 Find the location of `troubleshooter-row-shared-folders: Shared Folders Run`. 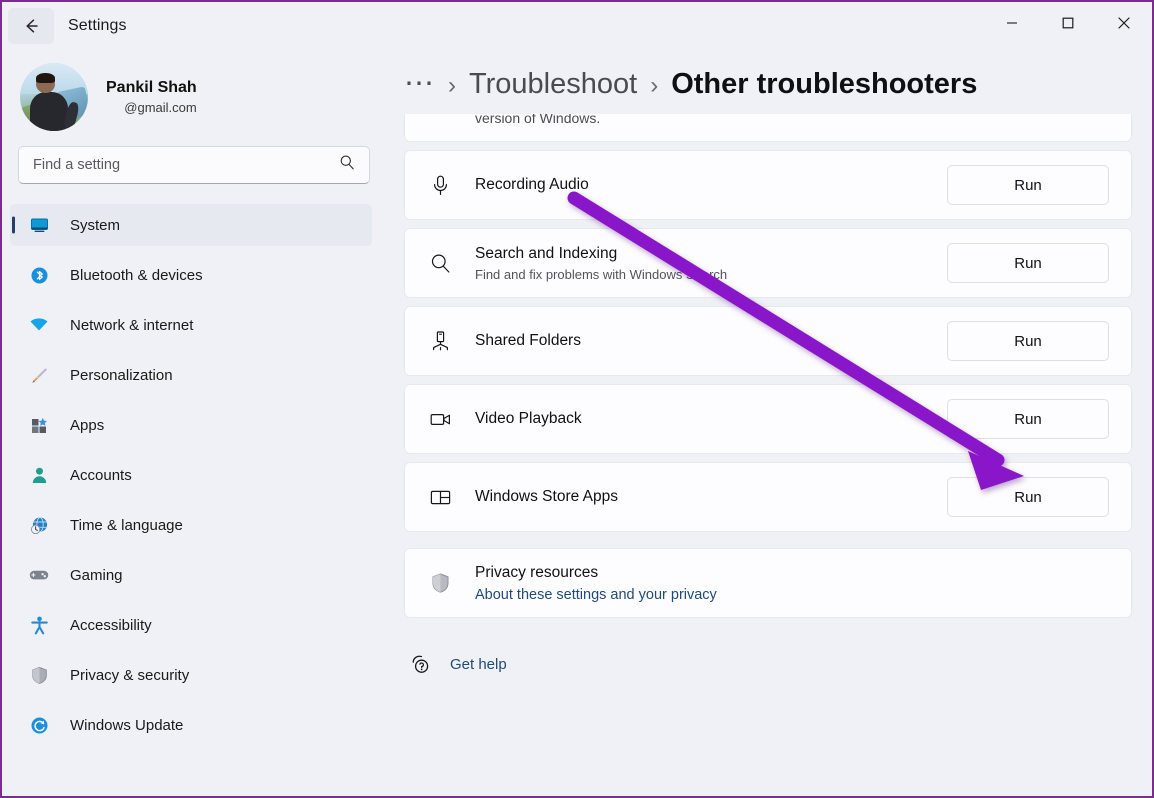

troubleshooter-row-shared-folders: Shared Folders Run is located at coordinates (768, 341).